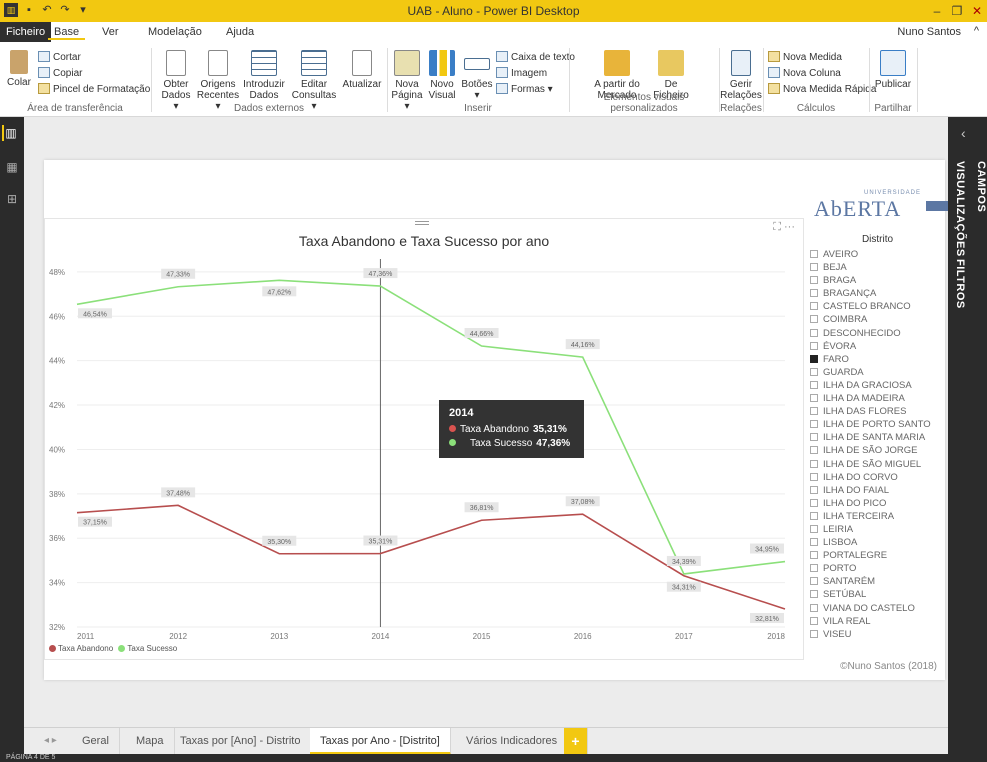  What do you see at coordinates (110, 32) in the screenshot?
I see `tab-ver: Ver` at bounding box center [110, 32].